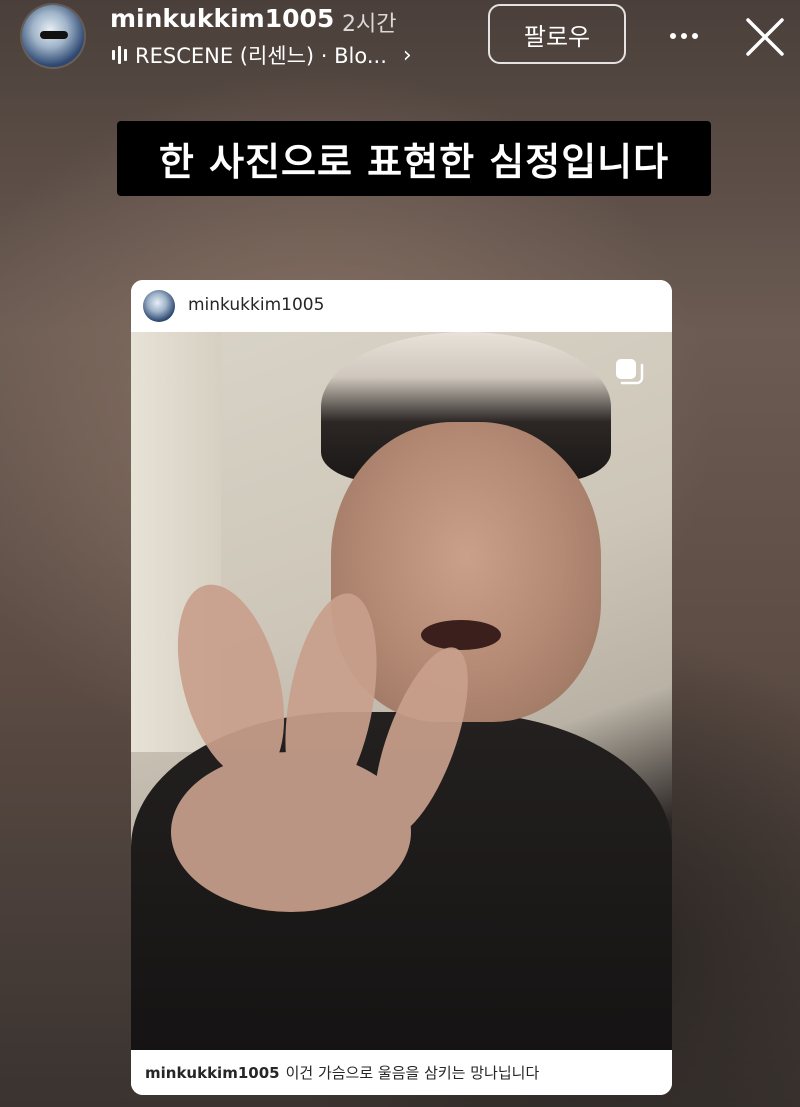 This screenshot has height=1107, width=800. Describe the element at coordinates (407, 55) in the screenshot. I see `chevron-right-icon: ›` at that location.